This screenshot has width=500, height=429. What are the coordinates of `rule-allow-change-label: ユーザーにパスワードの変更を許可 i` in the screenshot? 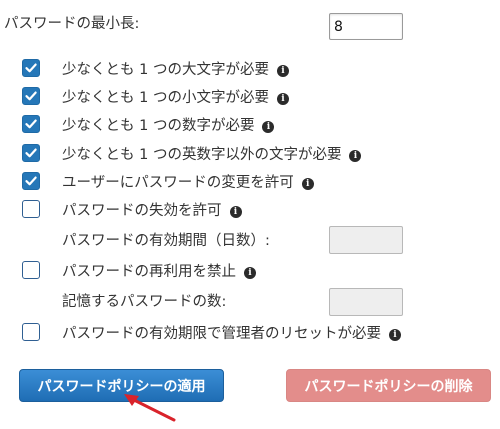 It's located at (188, 181).